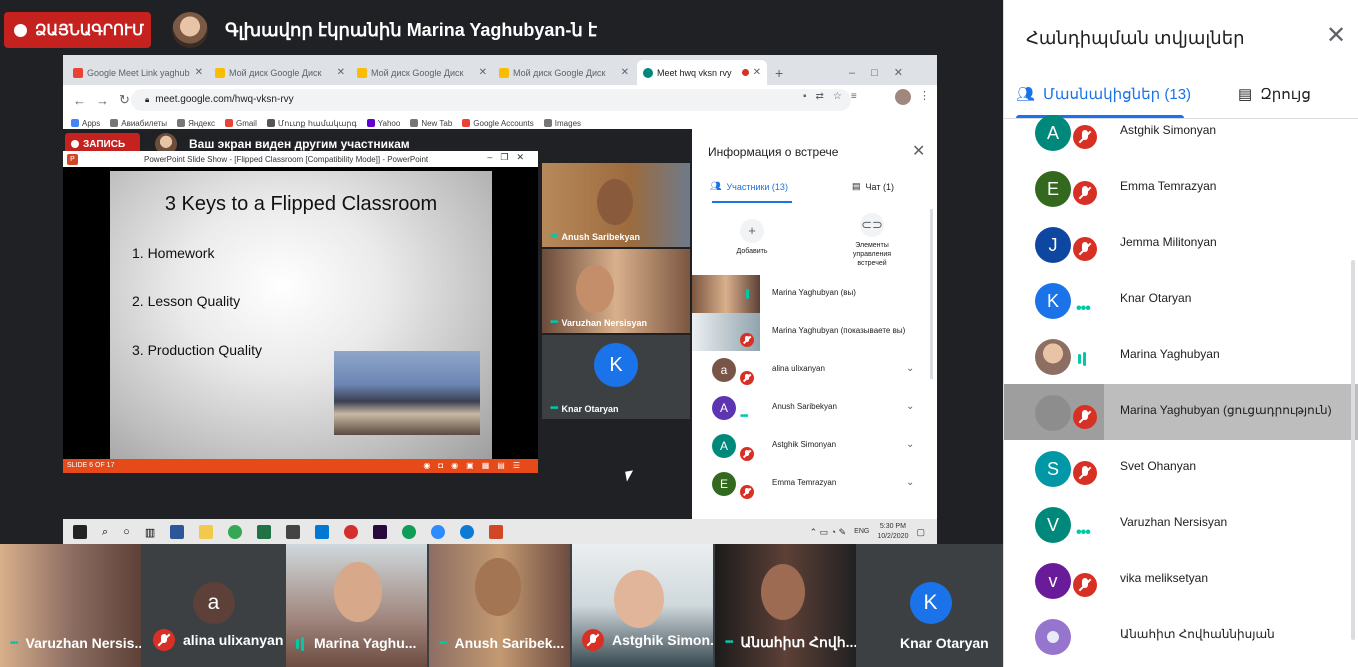 The width and height of the screenshot is (1358, 667). Describe the element at coordinates (498, 123) in the screenshot. I see `bookmark-item: Google Accounts` at that location.